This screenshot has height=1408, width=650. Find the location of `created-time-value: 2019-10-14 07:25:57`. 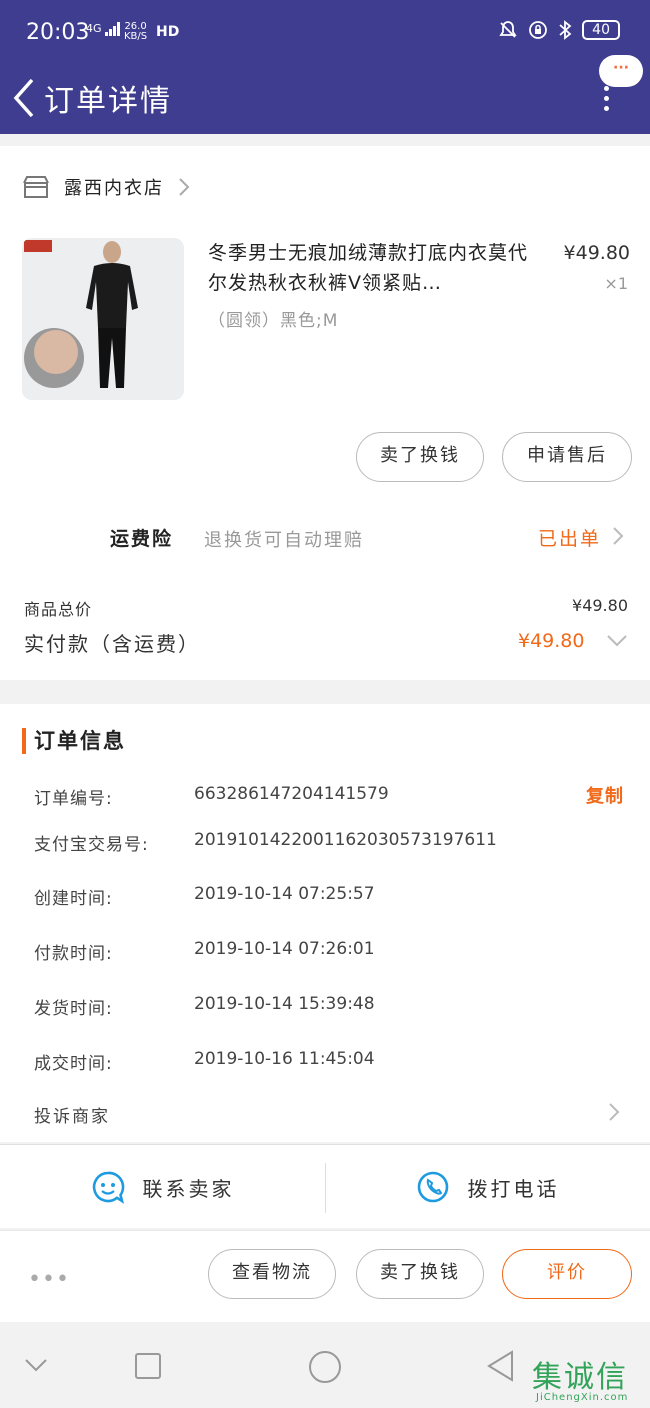

created-time-value: 2019-10-14 07:25:57 is located at coordinates (284, 894).